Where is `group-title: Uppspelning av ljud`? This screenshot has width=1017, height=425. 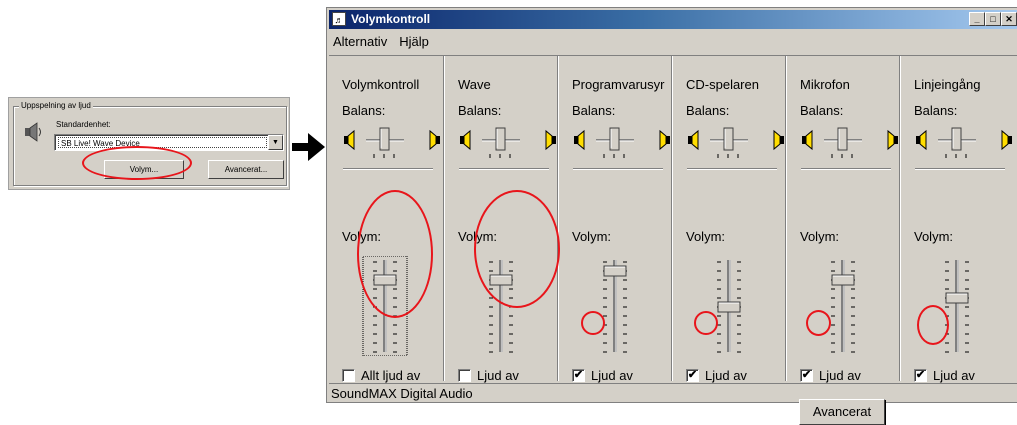 group-title: Uppspelning av ljud is located at coordinates (56, 105).